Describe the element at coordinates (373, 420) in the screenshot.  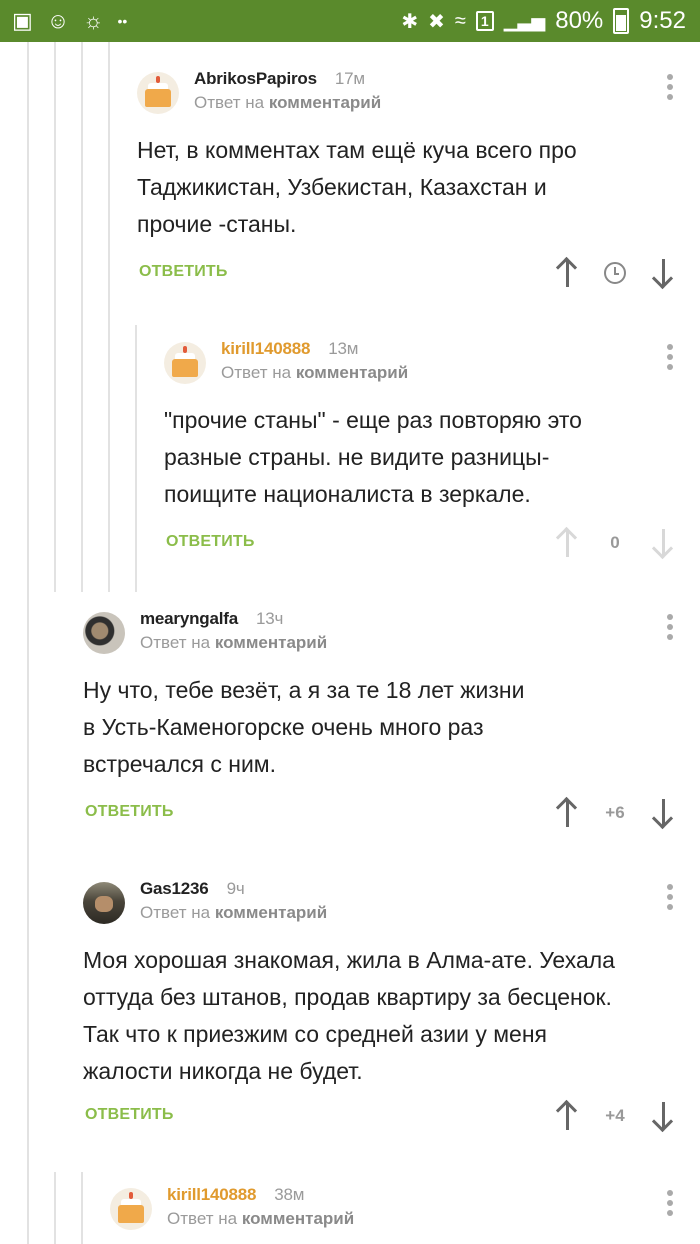
I see `comment-line: "прочие станы" - еще раз повторяю это` at that location.